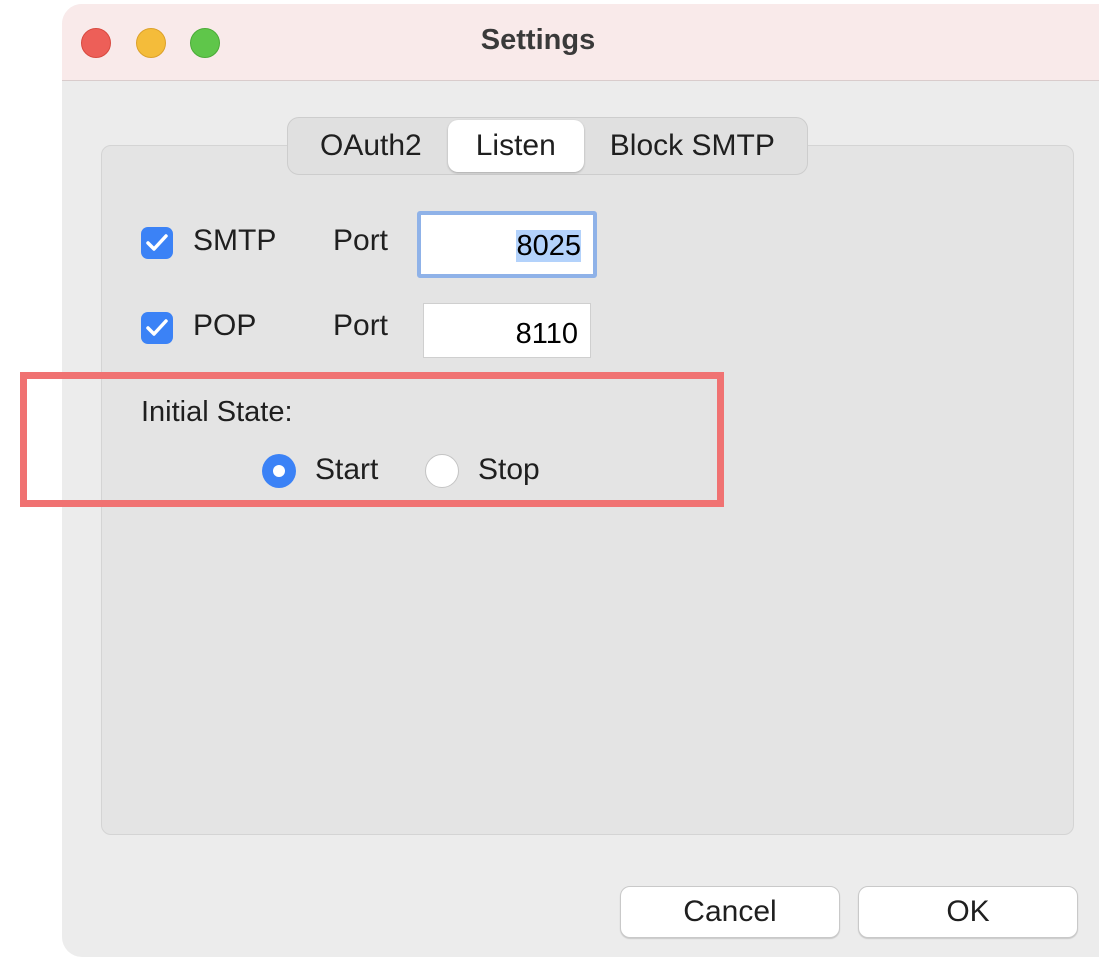  Describe the element at coordinates (692, 146) in the screenshot. I see `tab-block-smtp: Block SMTP` at that location.